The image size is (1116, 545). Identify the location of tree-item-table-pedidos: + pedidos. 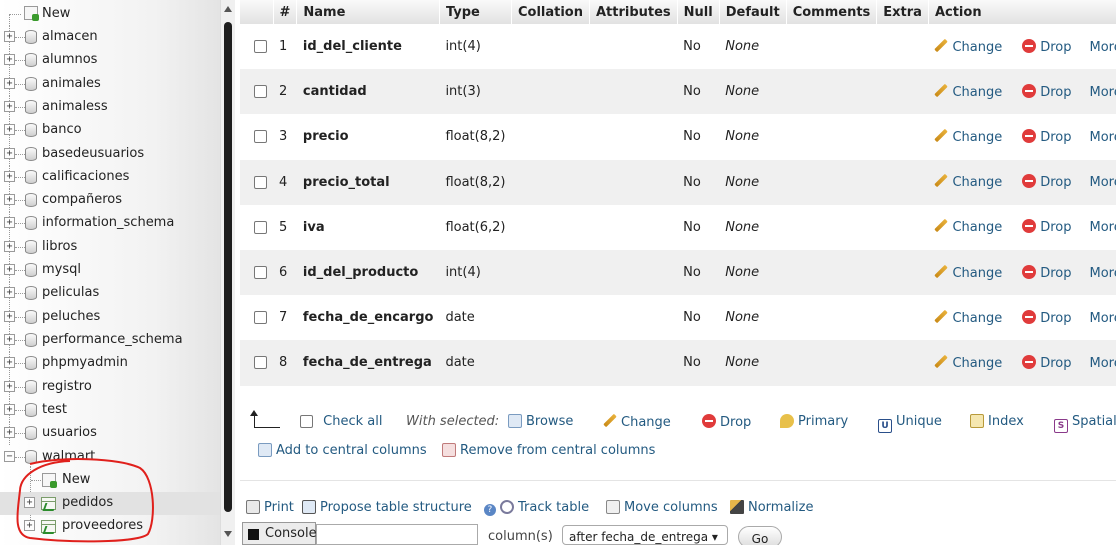
(110, 503).